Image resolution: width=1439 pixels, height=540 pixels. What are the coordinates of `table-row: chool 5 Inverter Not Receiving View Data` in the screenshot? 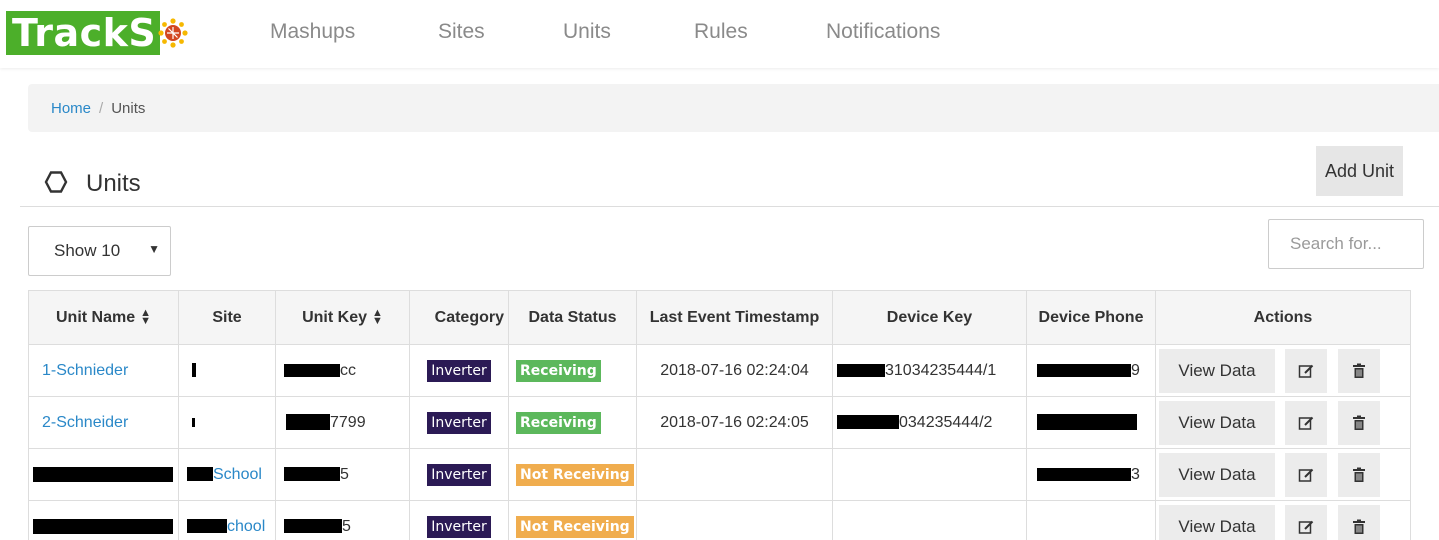 It's located at (719, 520).